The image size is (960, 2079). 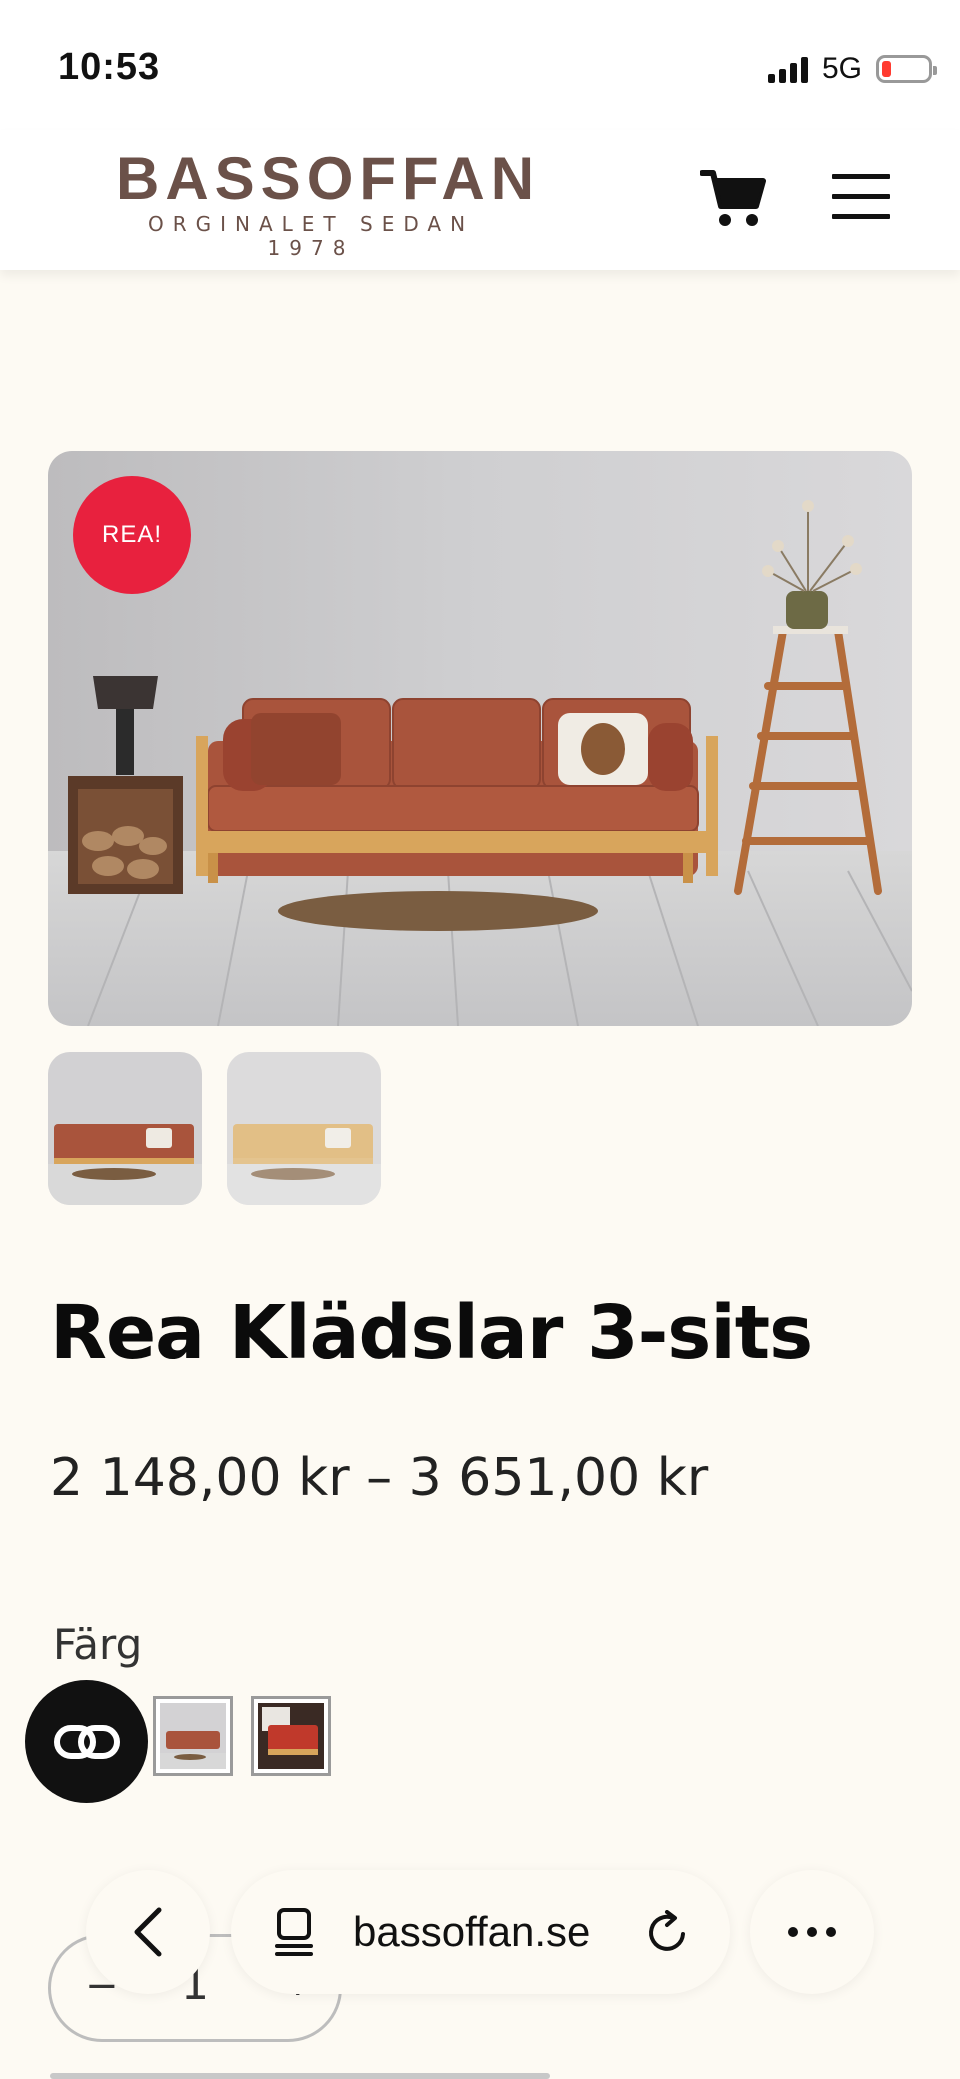 I want to click on status-indicators: 5G, so click(x=852, y=69).